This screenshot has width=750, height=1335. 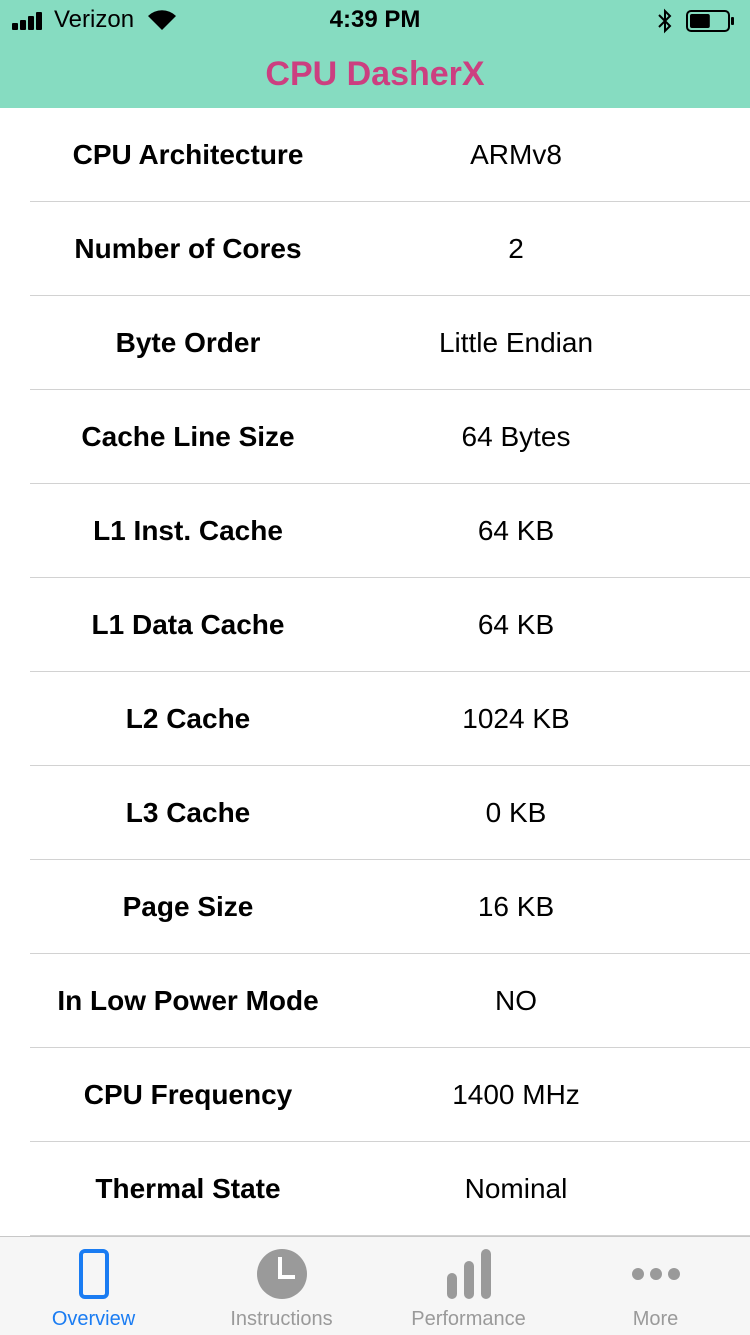 I want to click on row-label: Cache Line Size, so click(x=188, y=436).